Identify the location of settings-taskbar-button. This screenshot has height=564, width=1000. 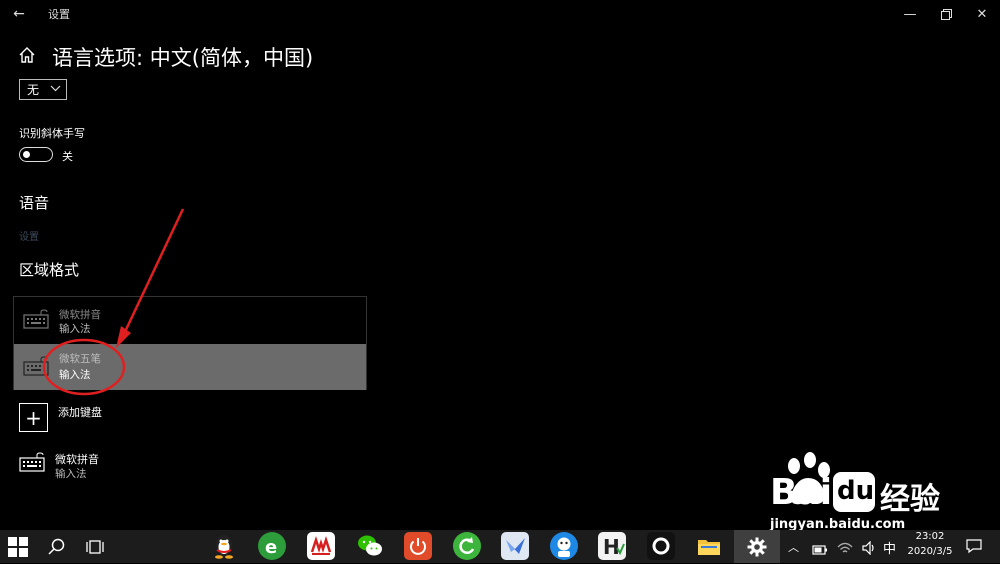
(757, 546).